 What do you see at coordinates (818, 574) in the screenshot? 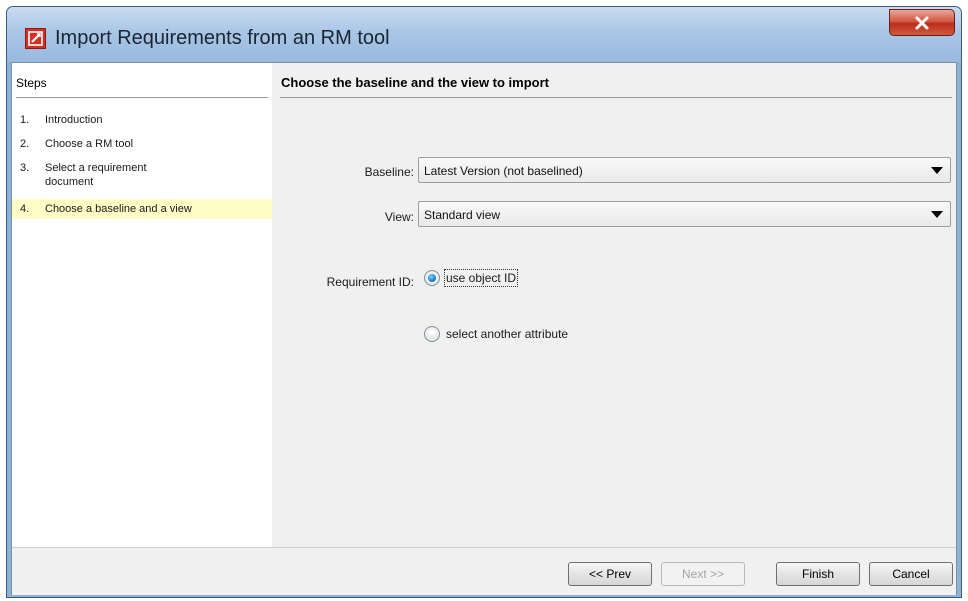
I see `finish-button: Finish` at bounding box center [818, 574].